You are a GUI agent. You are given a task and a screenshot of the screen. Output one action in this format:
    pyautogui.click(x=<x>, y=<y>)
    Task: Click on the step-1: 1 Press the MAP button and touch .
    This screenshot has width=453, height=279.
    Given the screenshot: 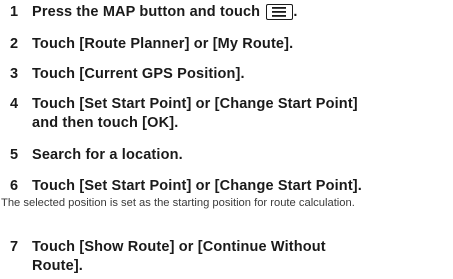 What is the action you would take?
    pyautogui.click(x=230, y=12)
    